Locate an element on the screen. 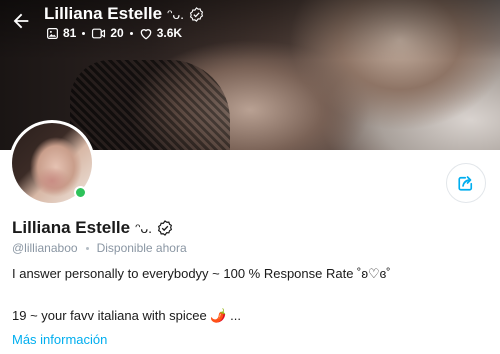 Image resolution: width=500 pixels, height=354 pixels. share-button is located at coordinates (466, 183).